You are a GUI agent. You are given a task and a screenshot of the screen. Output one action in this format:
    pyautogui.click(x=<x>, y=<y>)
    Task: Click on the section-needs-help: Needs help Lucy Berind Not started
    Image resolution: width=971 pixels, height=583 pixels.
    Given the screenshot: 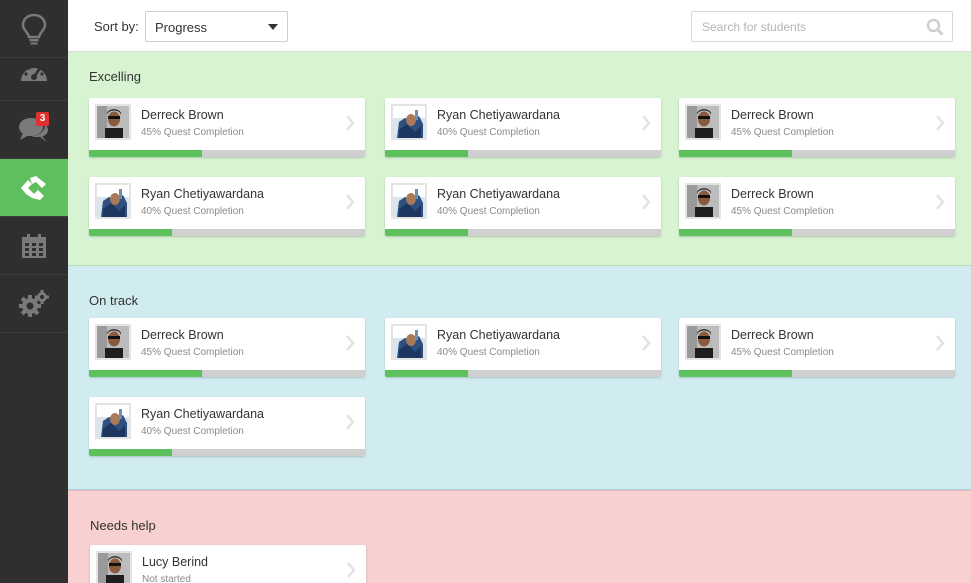 What is the action you would take?
    pyautogui.click(x=519, y=536)
    